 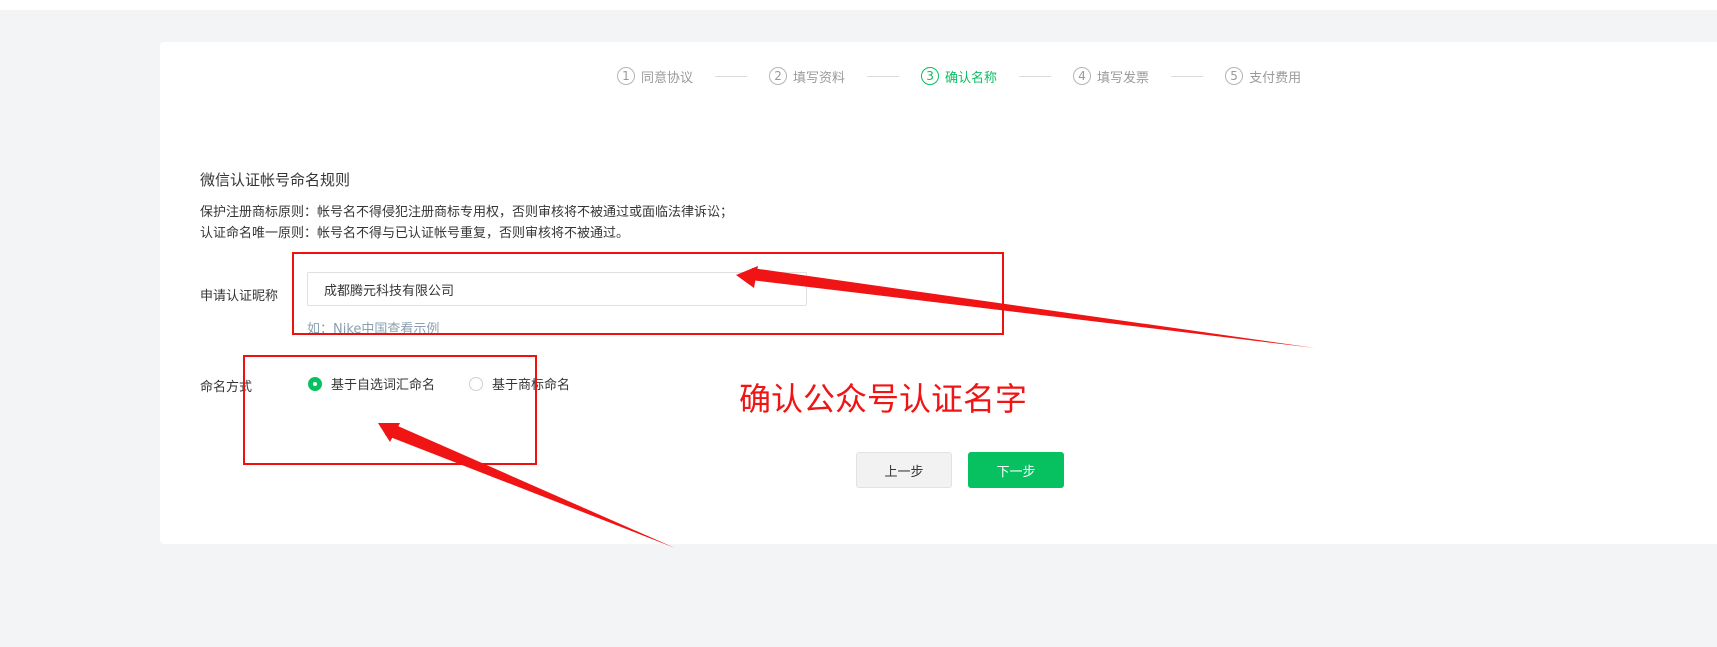 I want to click on step-5: 5 支付费用, so click(x=1263, y=76).